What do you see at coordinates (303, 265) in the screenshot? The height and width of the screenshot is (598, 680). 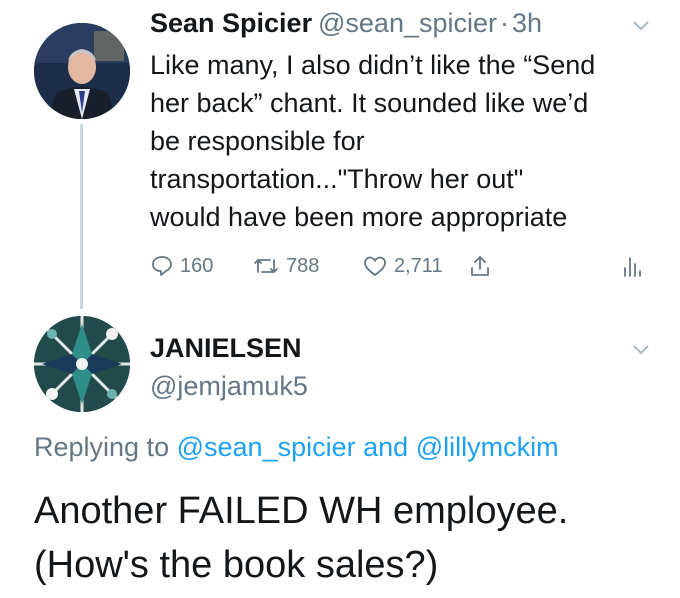 I see `retweet-count: 788` at bounding box center [303, 265].